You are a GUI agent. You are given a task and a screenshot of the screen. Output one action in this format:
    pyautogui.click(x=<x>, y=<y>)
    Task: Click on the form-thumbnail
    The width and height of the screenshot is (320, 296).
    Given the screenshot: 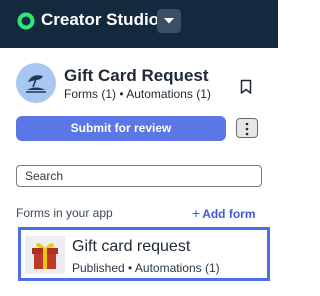 What is the action you would take?
    pyautogui.click(x=45, y=255)
    